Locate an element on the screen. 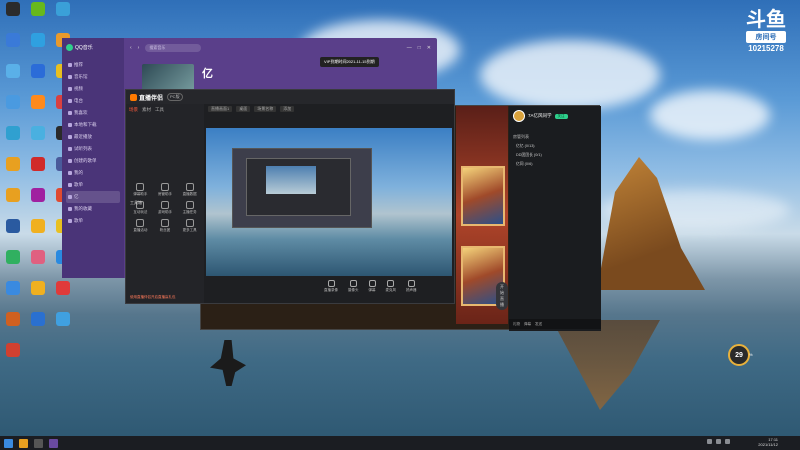  sidebar-item: 推荐 is located at coordinates (93, 65).